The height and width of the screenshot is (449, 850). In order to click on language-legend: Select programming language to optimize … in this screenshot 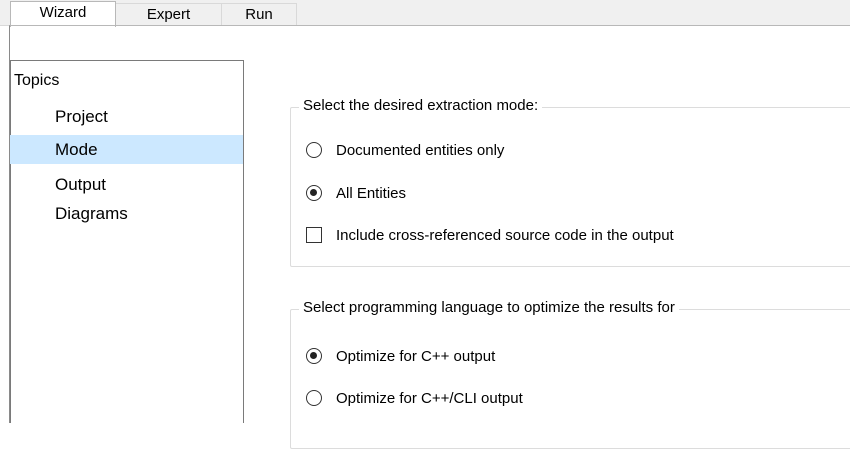, I will do `click(489, 307)`.